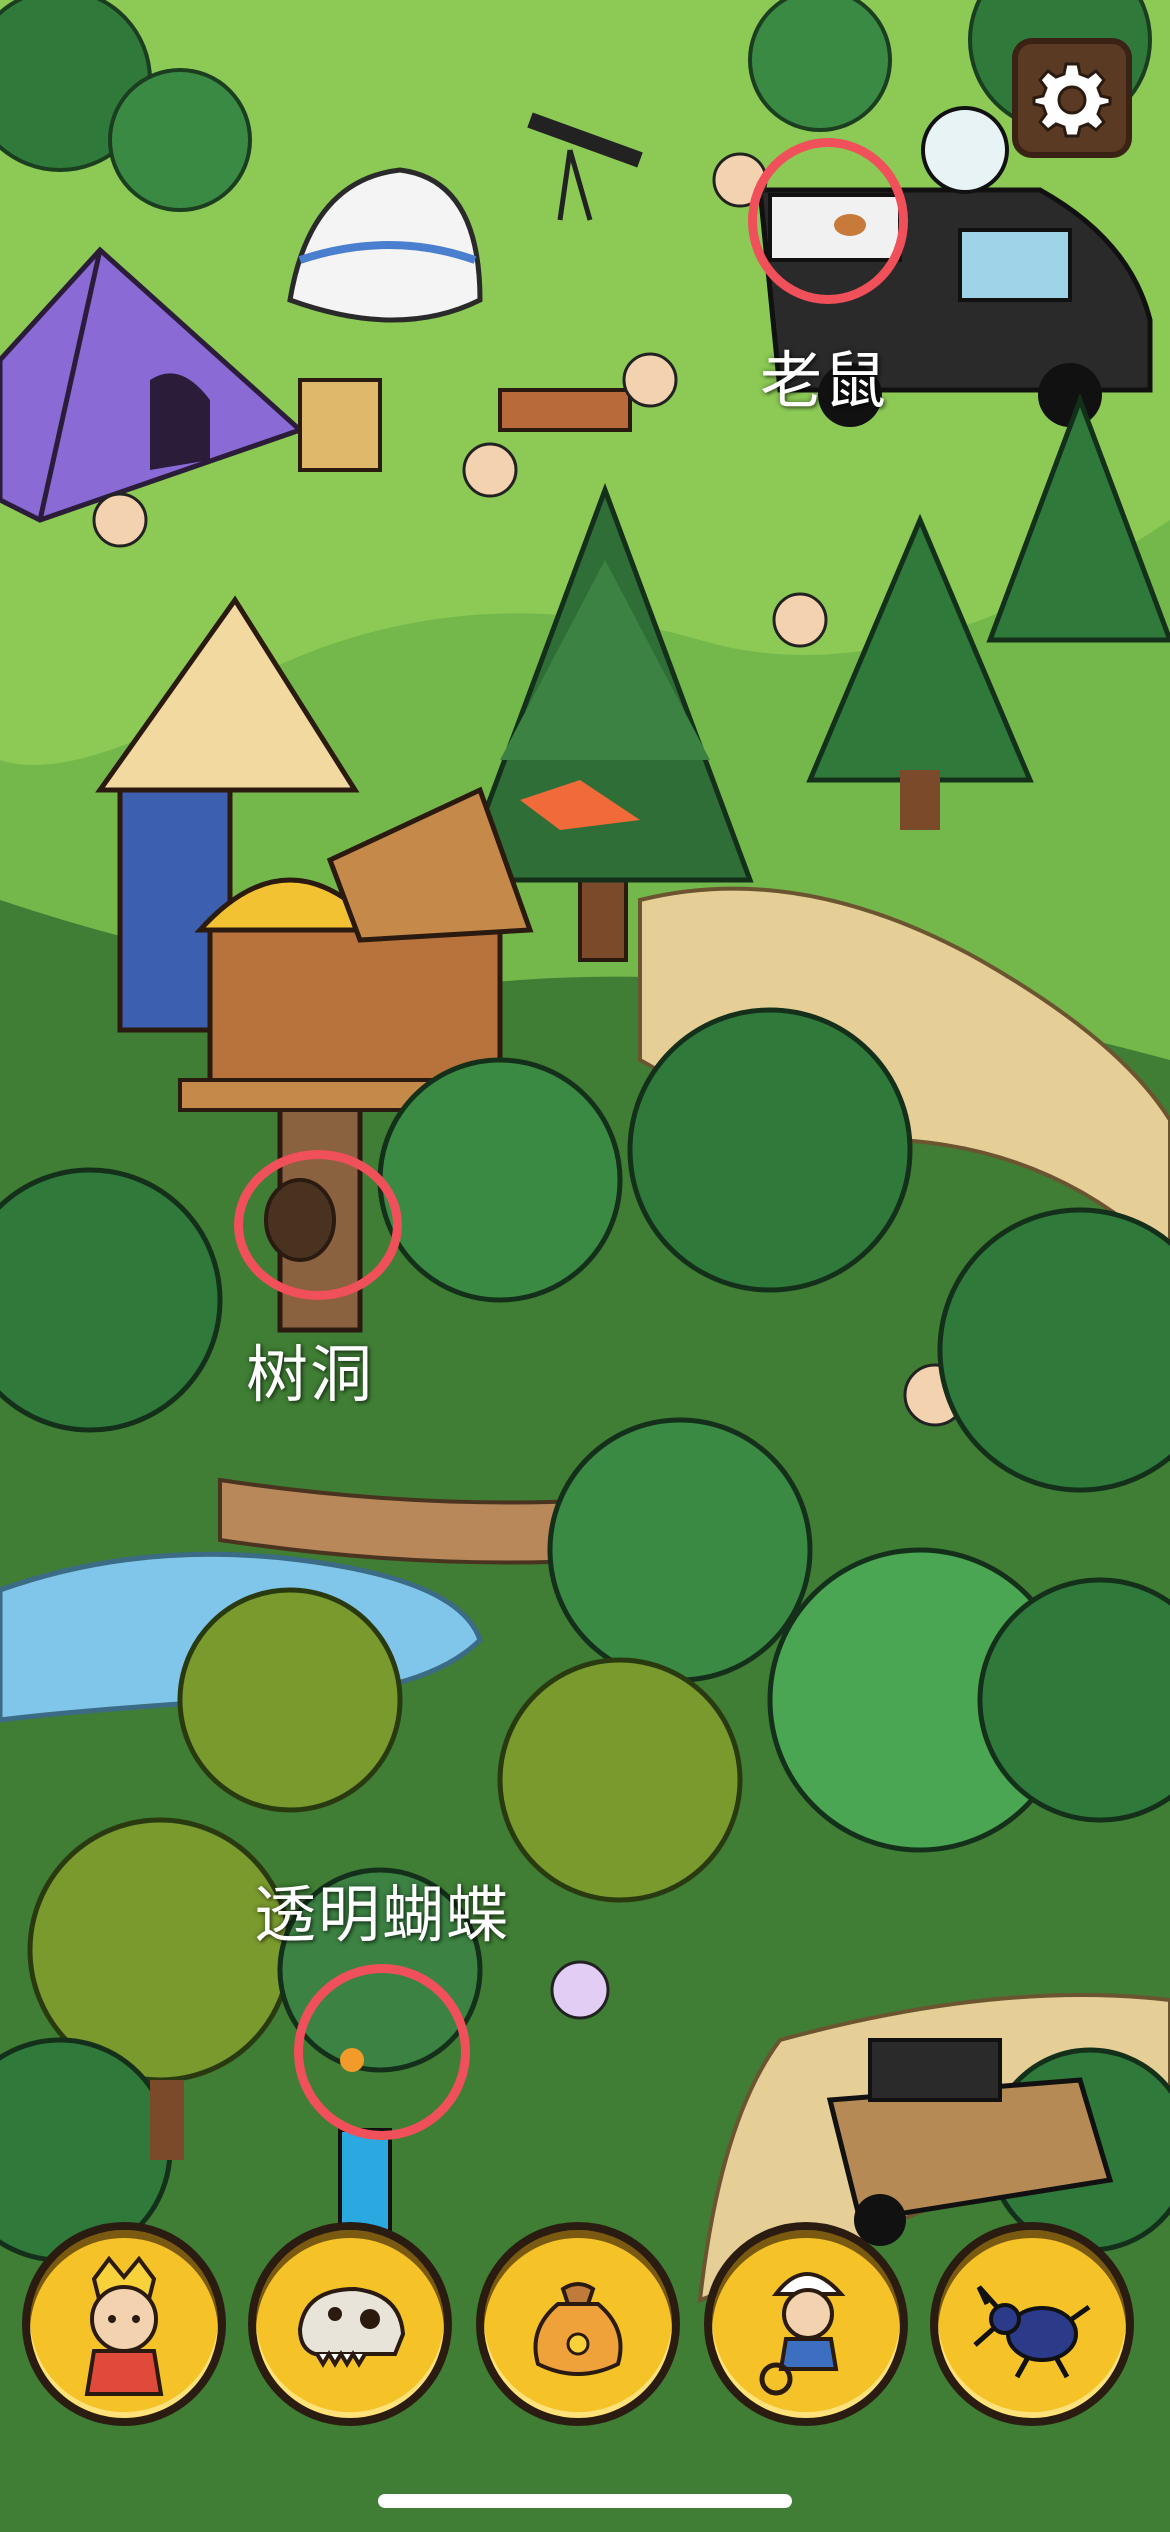 Image resolution: width=1170 pixels, height=2532 pixels. What do you see at coordinates (578, 2329) in the screenshot?
I see `pouch-icon` at bounding box center [578, 2329].